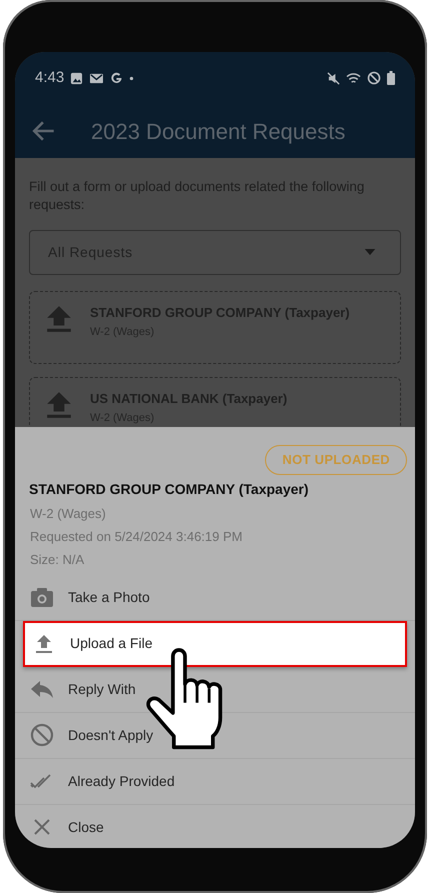 This screenshot has width=430, height=893. What do you see at coordinates (57, 559) in the screenshot?
I see `request-detail: Size: N/A` at bounding box center [57, 559].